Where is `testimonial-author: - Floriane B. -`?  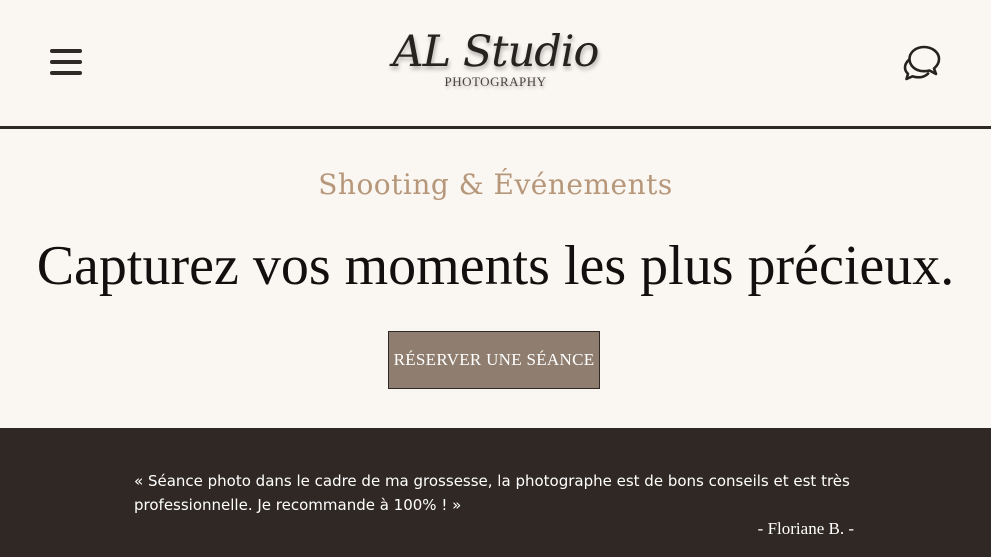
testimonial-author: - Floriane B. - is located at coordinates (805, 528).